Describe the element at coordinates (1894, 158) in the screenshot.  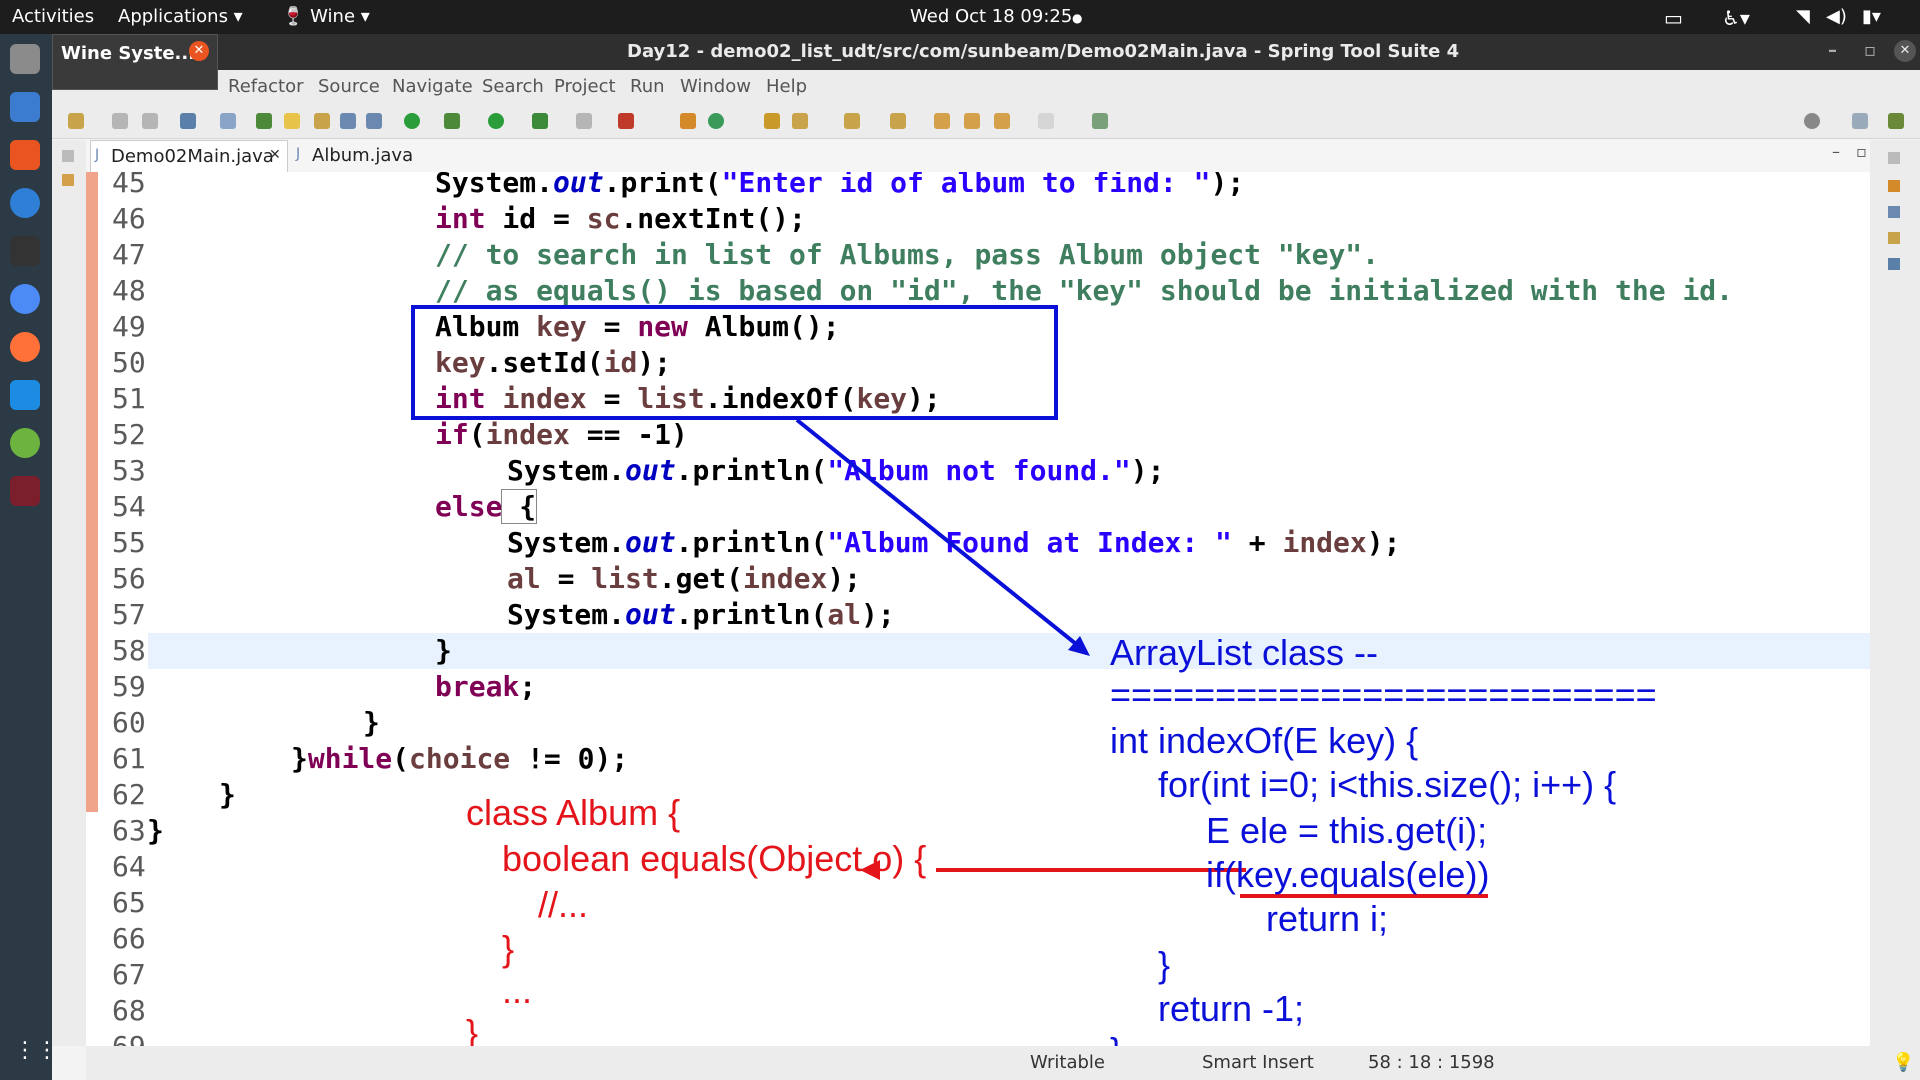
I see `restore-icon` at that location.